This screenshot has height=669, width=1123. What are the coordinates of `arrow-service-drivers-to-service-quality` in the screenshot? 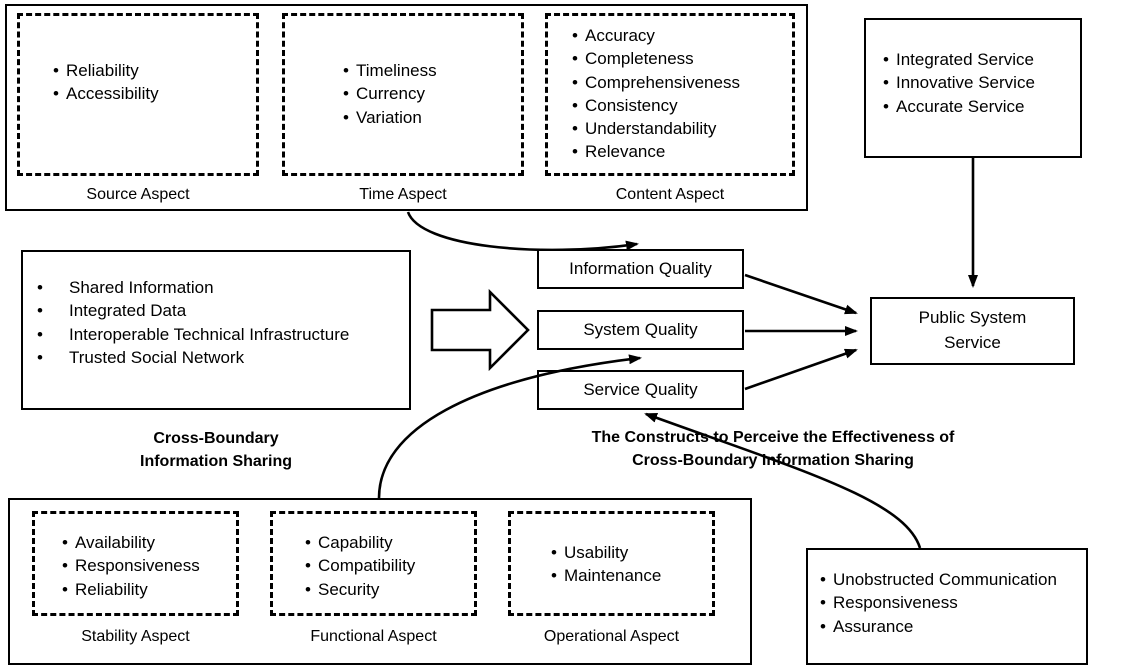 It's located at (783, 480).